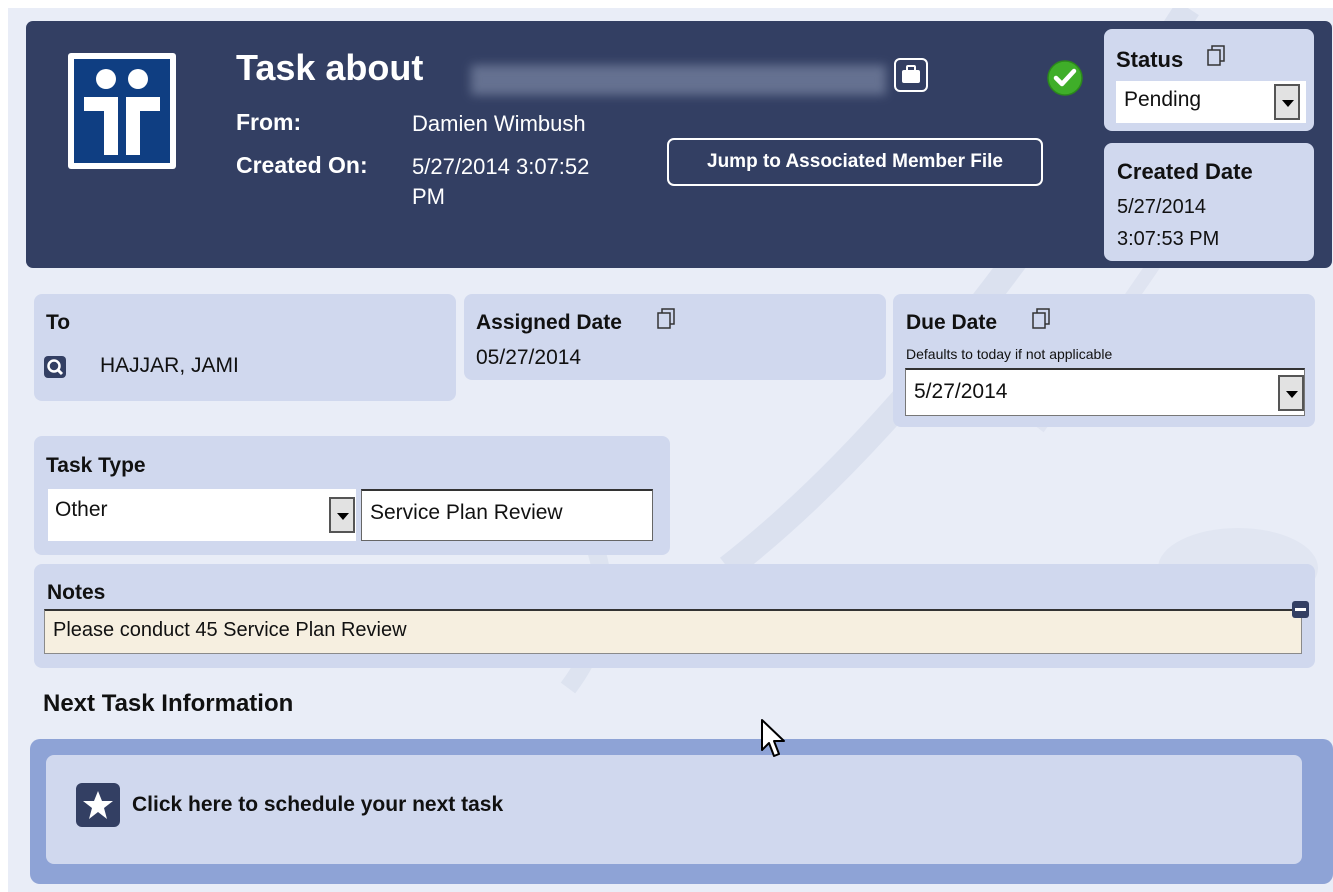 This screenshot has width=1333, height=892. Describe the element at coordinates (1161, 207) in the screenshot. I see `created-date-value: 5/27/2014` at that location.